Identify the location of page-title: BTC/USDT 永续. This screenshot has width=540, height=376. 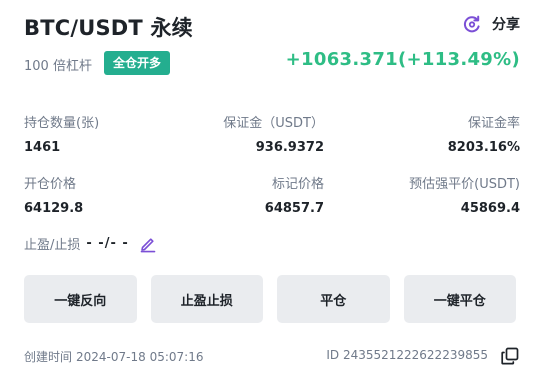
(108, 28).